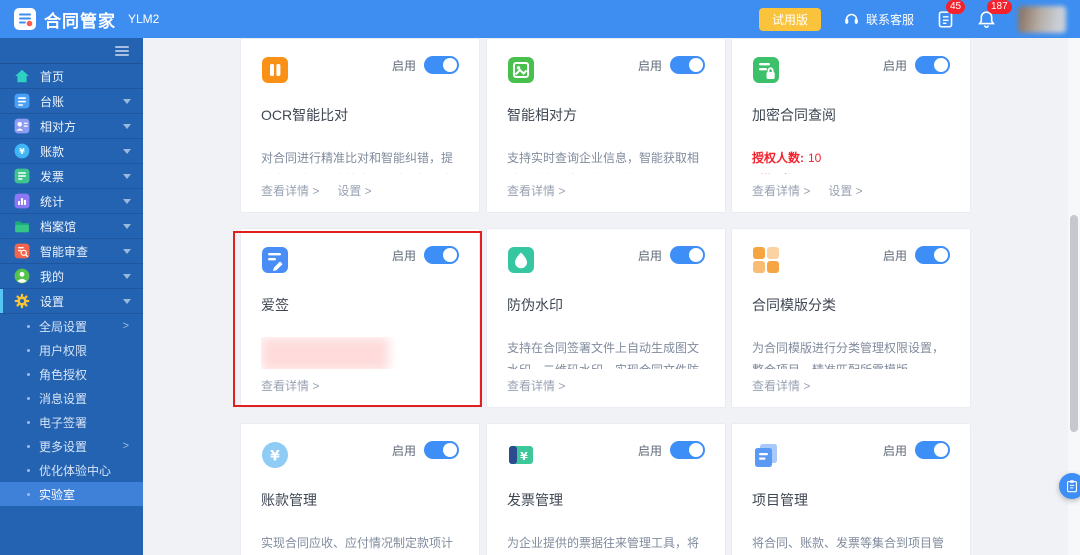  I want to click on esign-icon, so click(275, 262).